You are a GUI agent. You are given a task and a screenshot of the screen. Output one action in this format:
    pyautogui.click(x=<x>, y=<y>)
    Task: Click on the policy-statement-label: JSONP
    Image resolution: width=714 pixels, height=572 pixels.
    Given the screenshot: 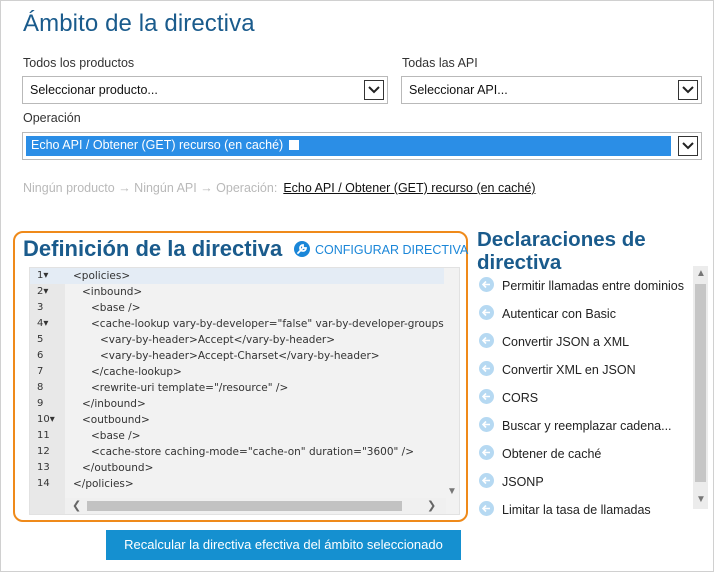 What is the action you would take?
    pyautogui.click(x=523, y=482)
    